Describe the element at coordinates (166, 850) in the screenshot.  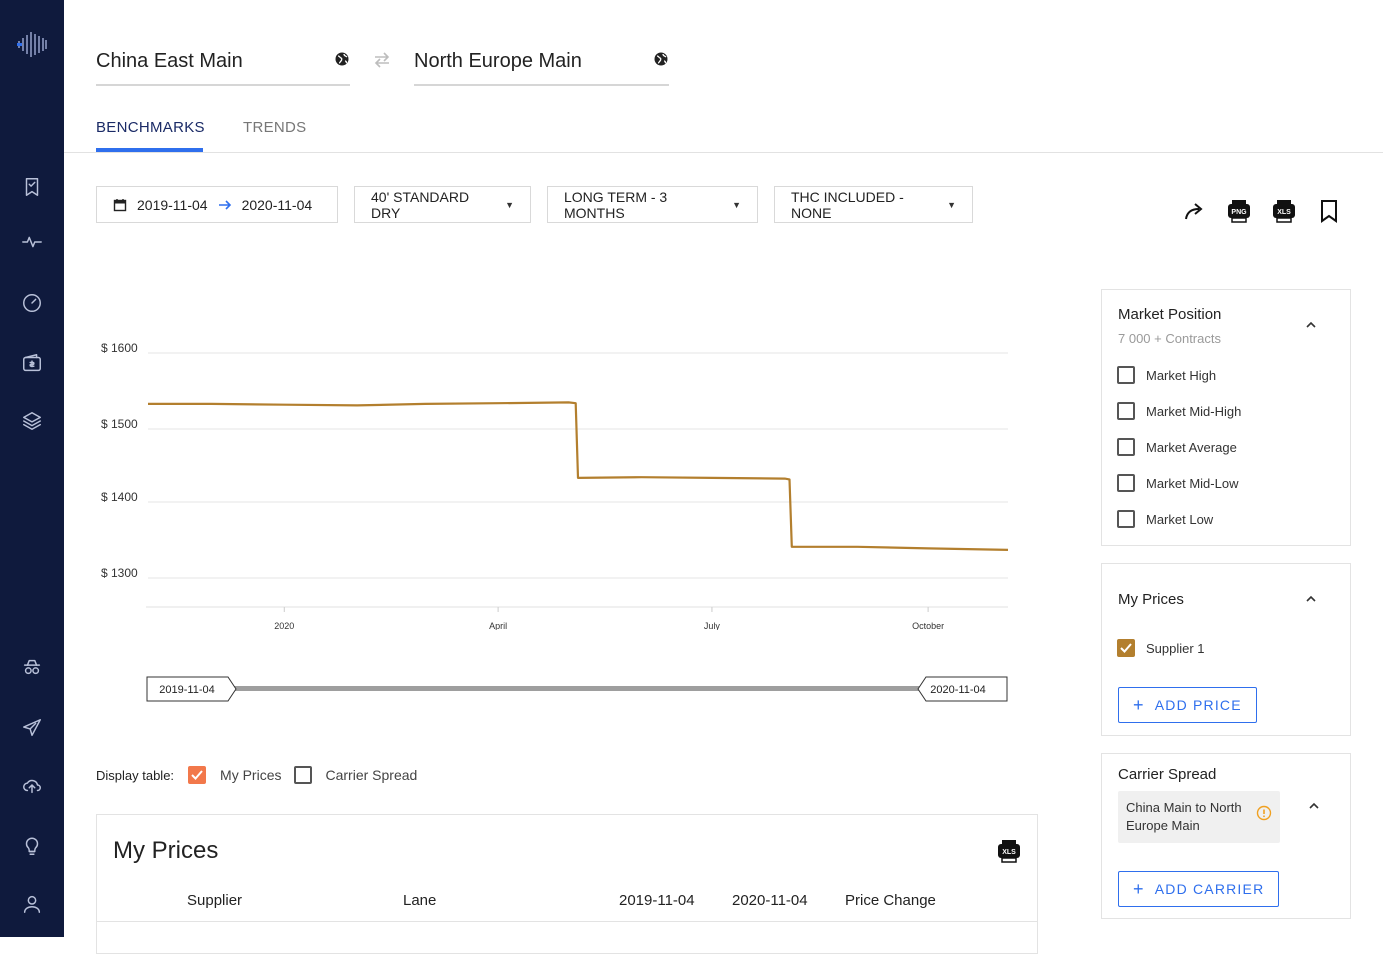
I see `my-prices-title: My Prices` at that location.